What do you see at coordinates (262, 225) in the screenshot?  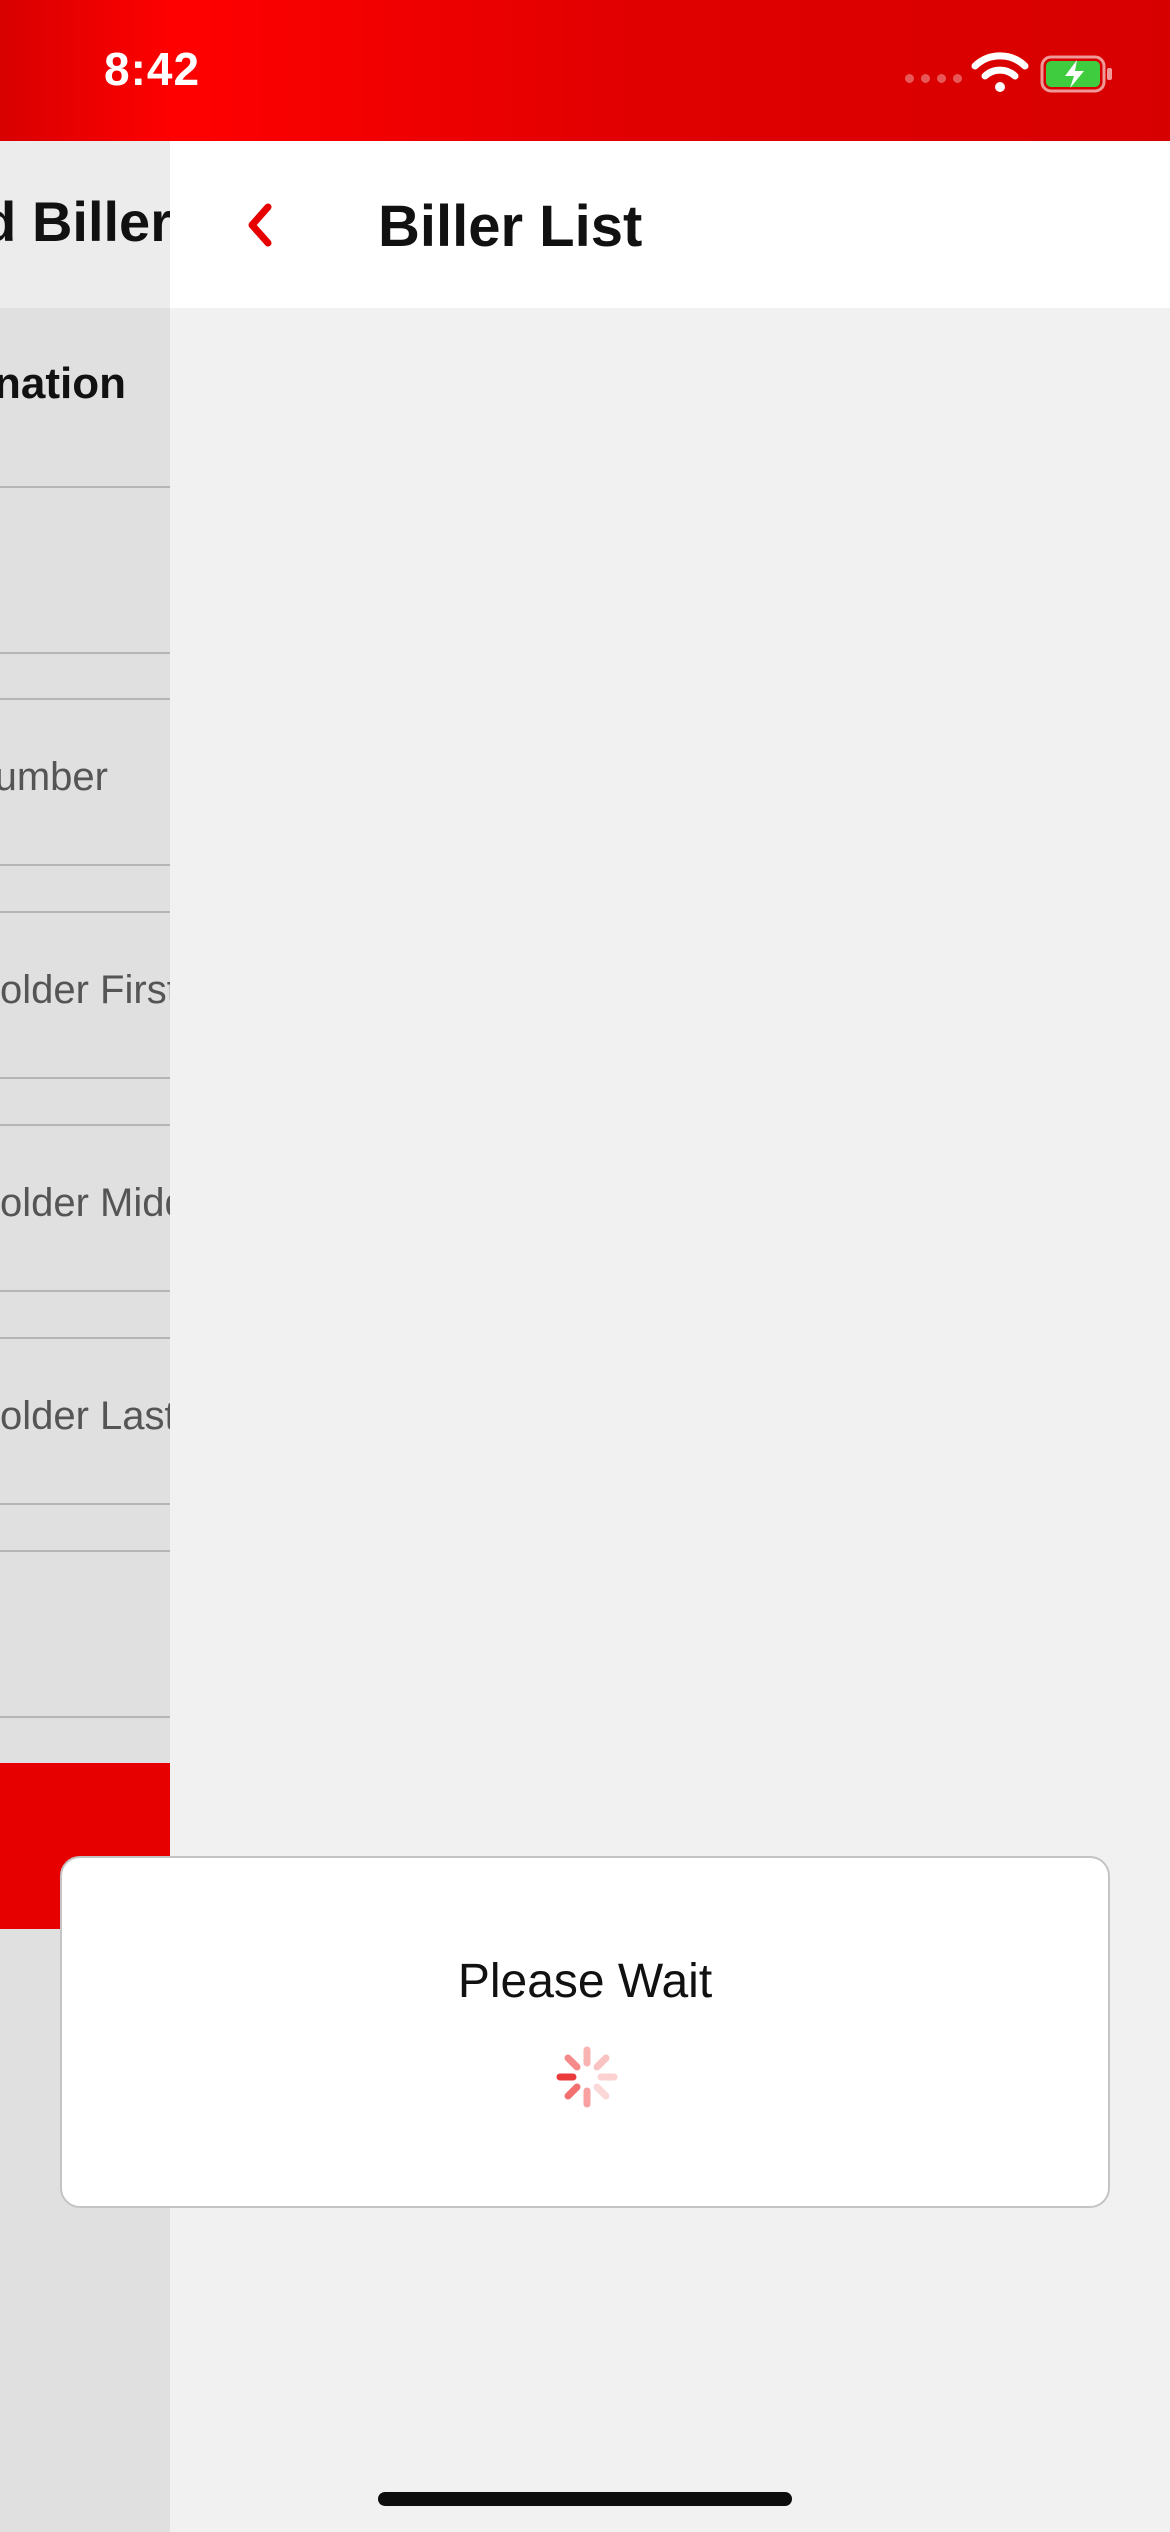 I see `back-chevron-icon` at bounding box center [262, 225].